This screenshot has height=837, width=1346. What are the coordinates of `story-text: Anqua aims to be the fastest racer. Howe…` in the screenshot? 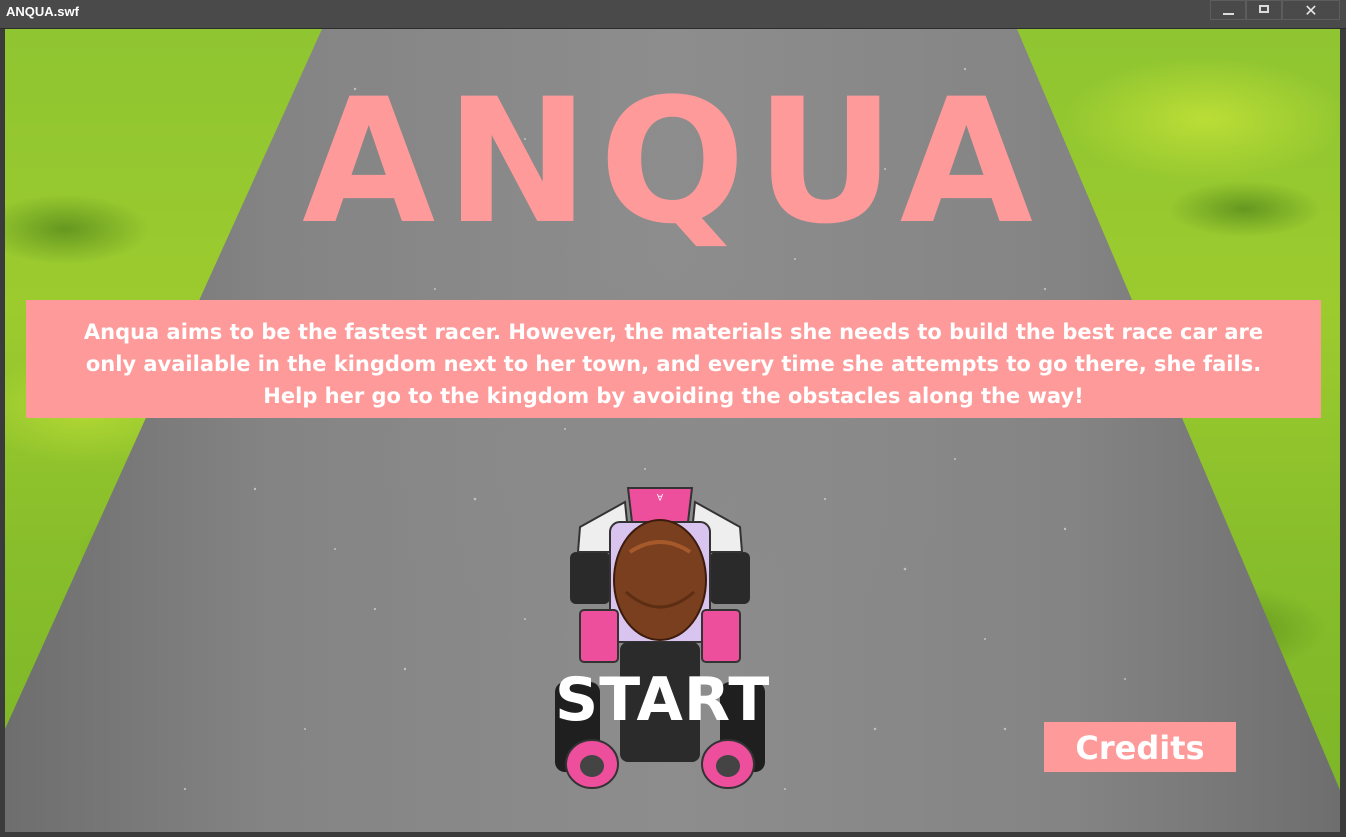 It's located at (673, 364).